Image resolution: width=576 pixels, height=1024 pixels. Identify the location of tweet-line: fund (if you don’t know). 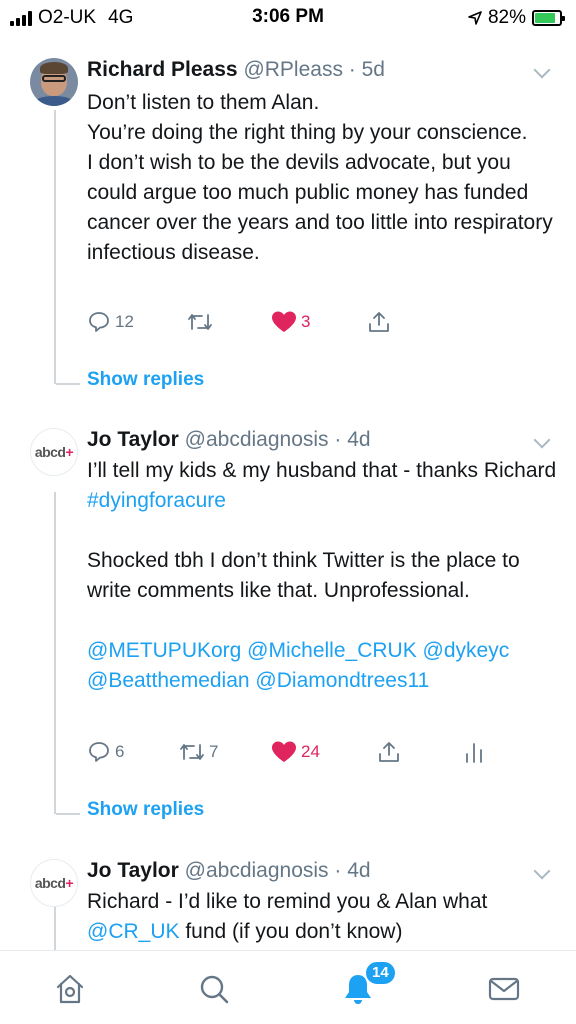
(291, 931).